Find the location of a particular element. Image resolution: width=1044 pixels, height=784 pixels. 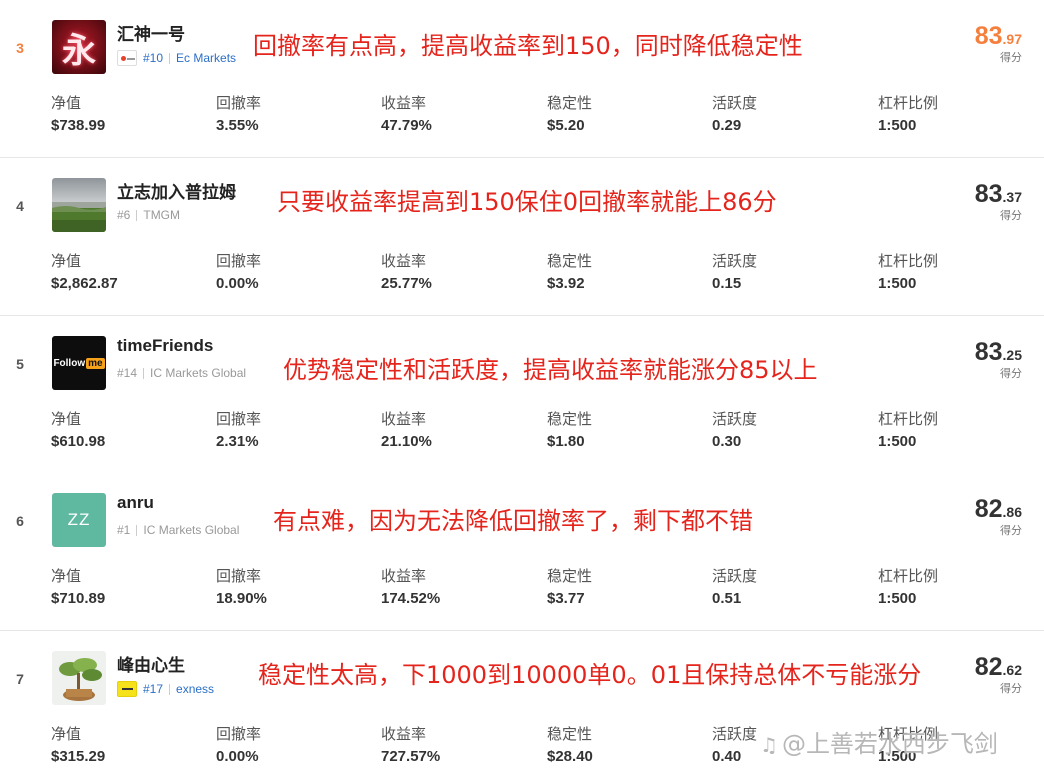

stat-drawdown: 回撤率 3.55% is located at coordinates (239, 114).